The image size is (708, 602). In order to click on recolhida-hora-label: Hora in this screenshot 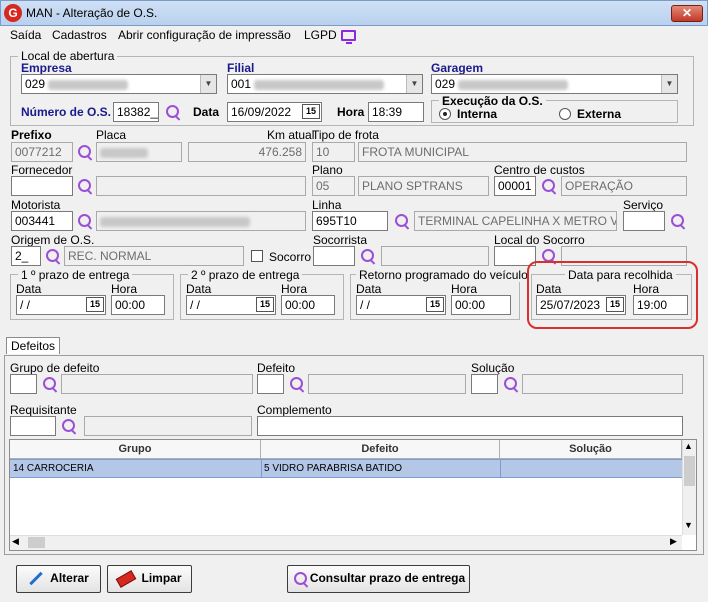, I will do `click(646, 289)`.